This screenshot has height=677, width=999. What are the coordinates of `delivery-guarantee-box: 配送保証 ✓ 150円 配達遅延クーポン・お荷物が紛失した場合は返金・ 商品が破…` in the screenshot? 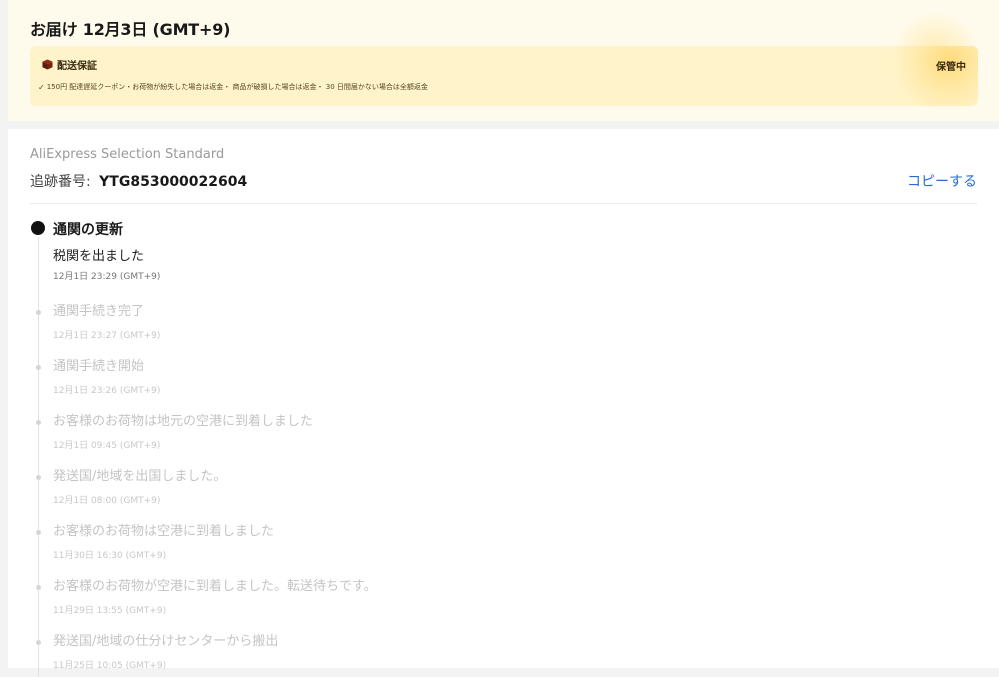 It's located at (504, 76).